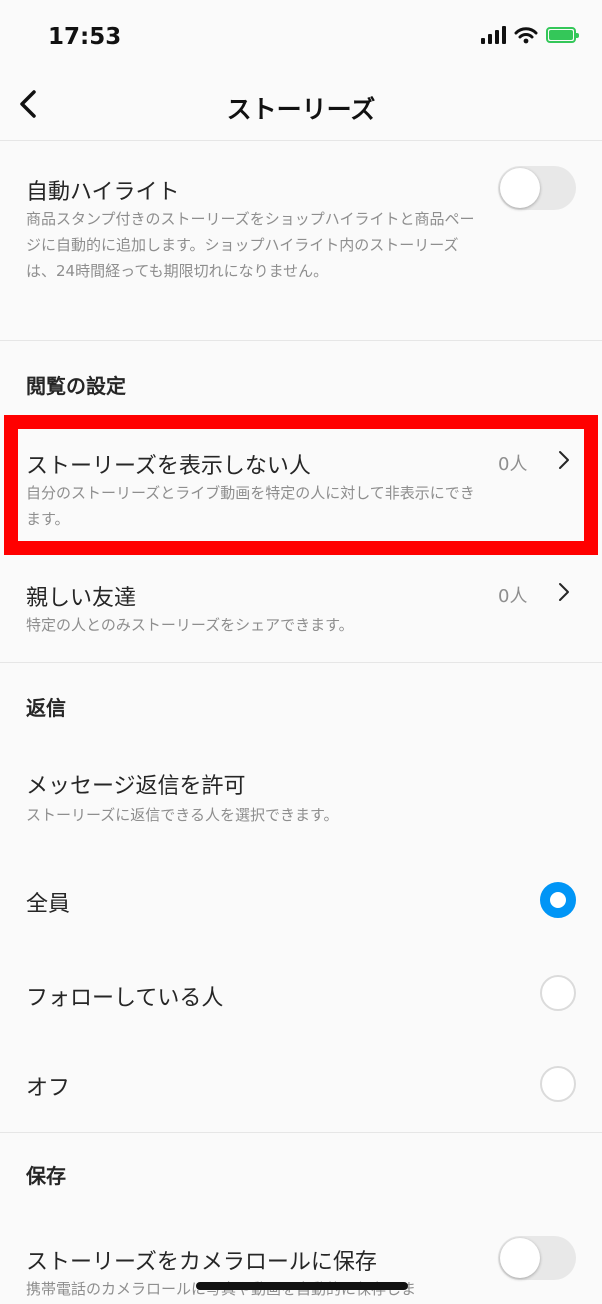 The height and width of the screenshot is (1304, 602). What do you see at coordinates (201, 1262) in the screenshot?
I see `save-camera-roll-title: ストーリーズをカメラロールに保存` at bounding box center [201, 1262].